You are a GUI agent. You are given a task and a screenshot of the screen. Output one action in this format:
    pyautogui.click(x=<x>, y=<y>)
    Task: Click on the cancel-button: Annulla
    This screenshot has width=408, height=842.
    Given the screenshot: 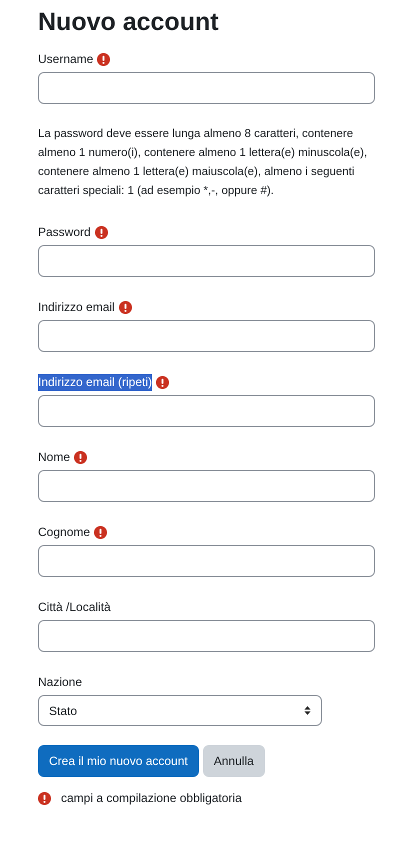 What is the action you would take?
    pyautogui.click(x=233, y=761)
    